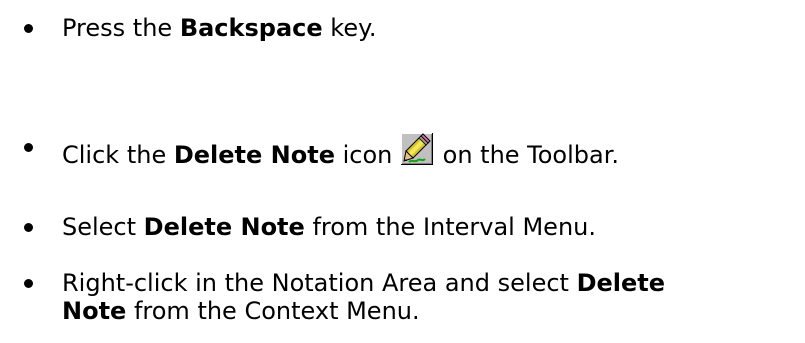 The image size is (805, 343). Describe the element at coordinates (118, 155) in the screenshot. I see `bullet-text-pre: Click the` at that location.